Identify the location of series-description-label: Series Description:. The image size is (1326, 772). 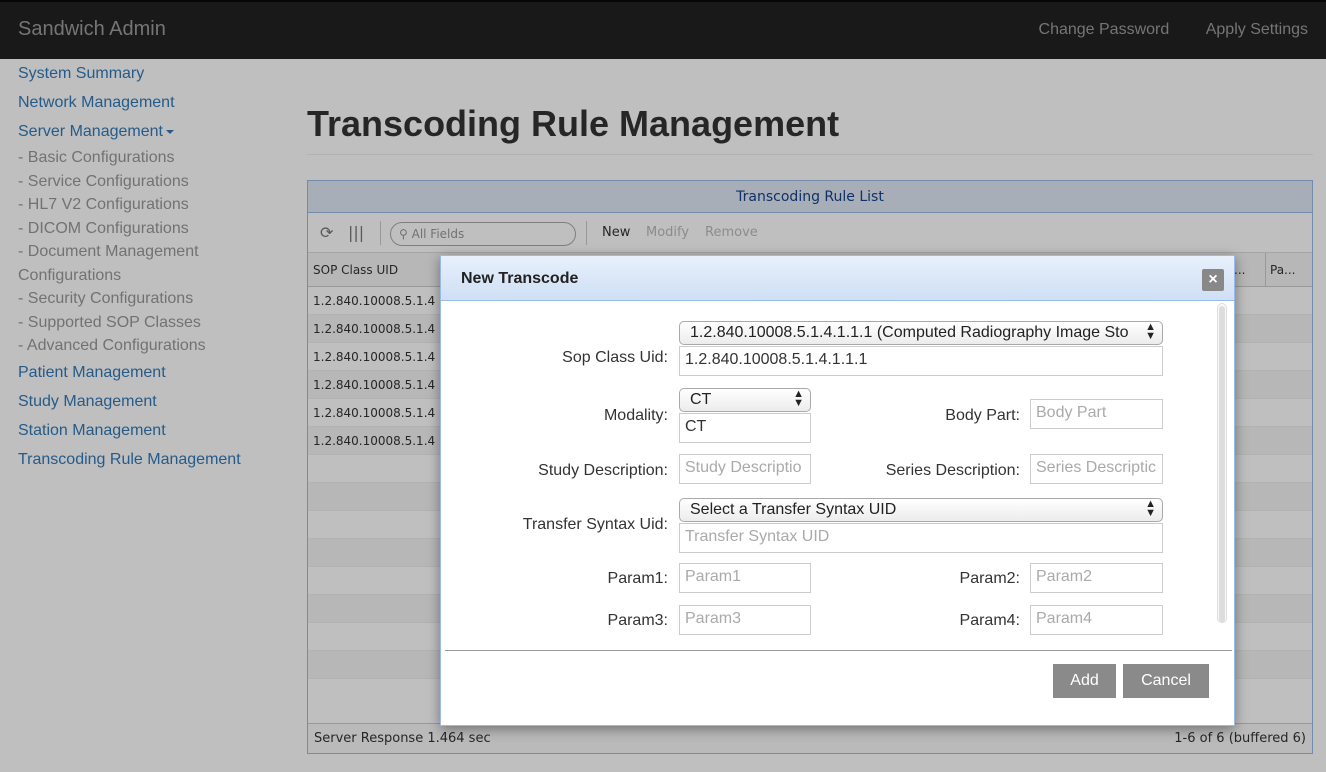
(952, 470).